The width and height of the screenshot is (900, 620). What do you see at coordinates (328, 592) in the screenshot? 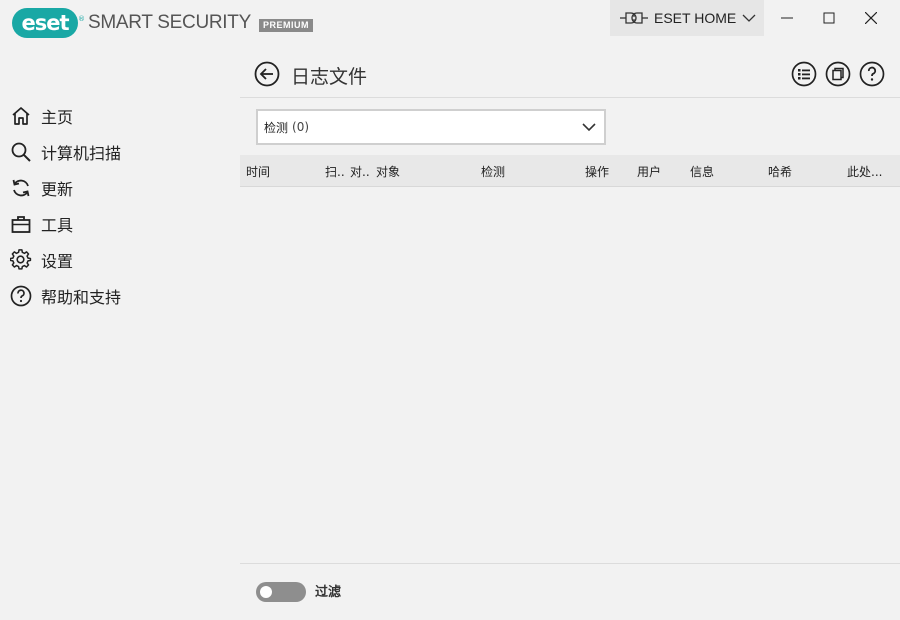
I see `filter-label: 过滤` at bounding box center [328, 592].